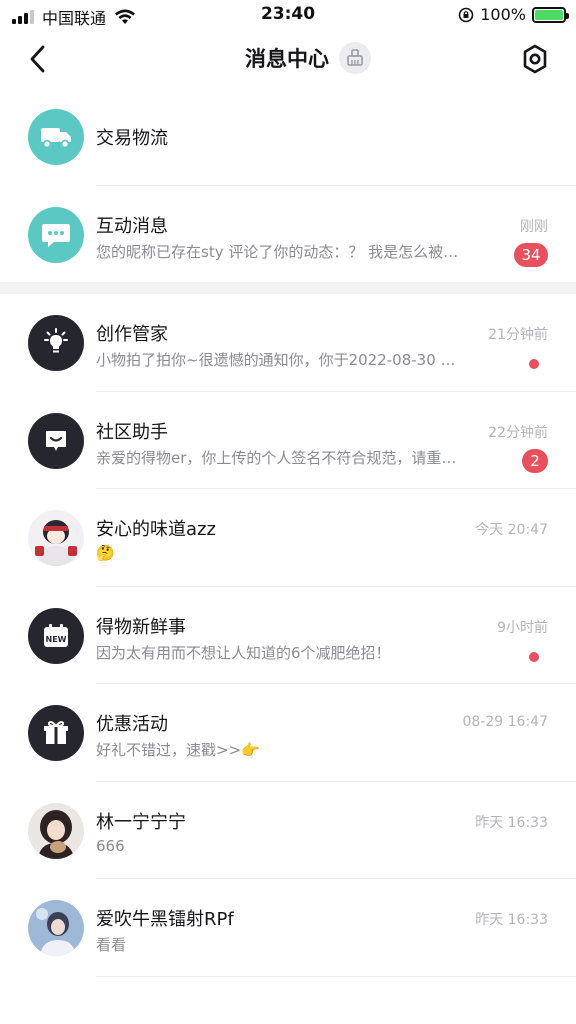 The height and width of the screenshot is (1024, 576). What do you see at coordinates (56, 137) in the screenshot?
I see `truck-icon` at bounding box center [56, 137].